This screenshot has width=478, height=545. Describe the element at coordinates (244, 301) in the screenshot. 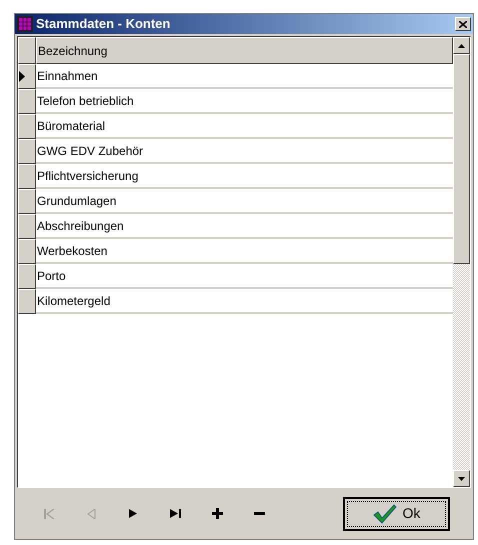

I see `table-cell: Kilometergeld` at that location.